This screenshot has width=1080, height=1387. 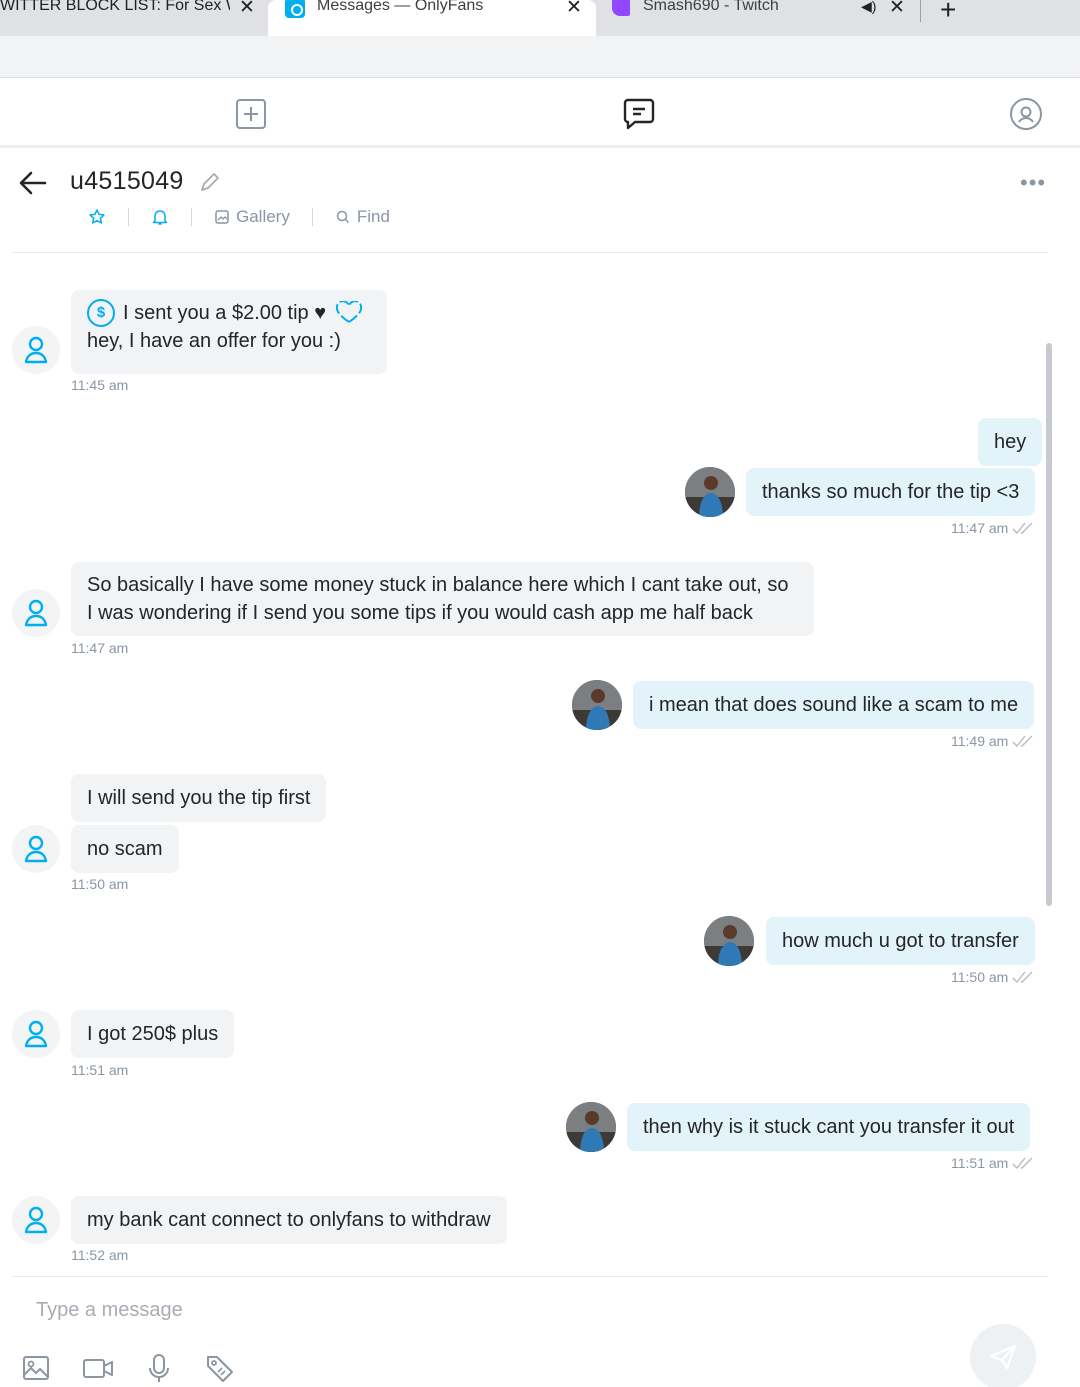 I want to click on conversation-actions: Gallery Find, so click(x=239, y=217).